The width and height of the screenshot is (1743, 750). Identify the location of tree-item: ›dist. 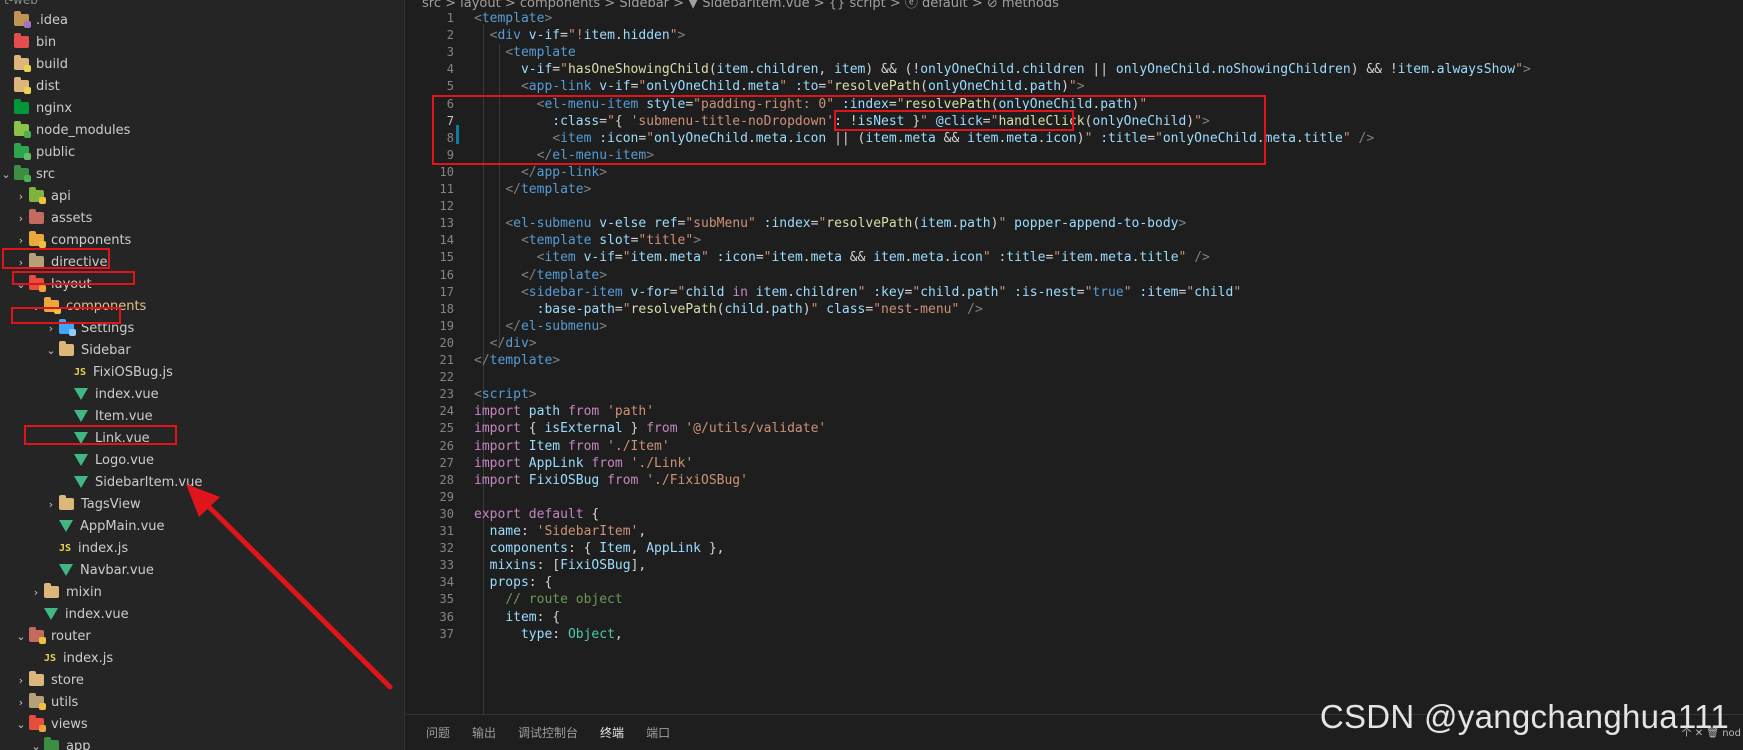
(202, 86).